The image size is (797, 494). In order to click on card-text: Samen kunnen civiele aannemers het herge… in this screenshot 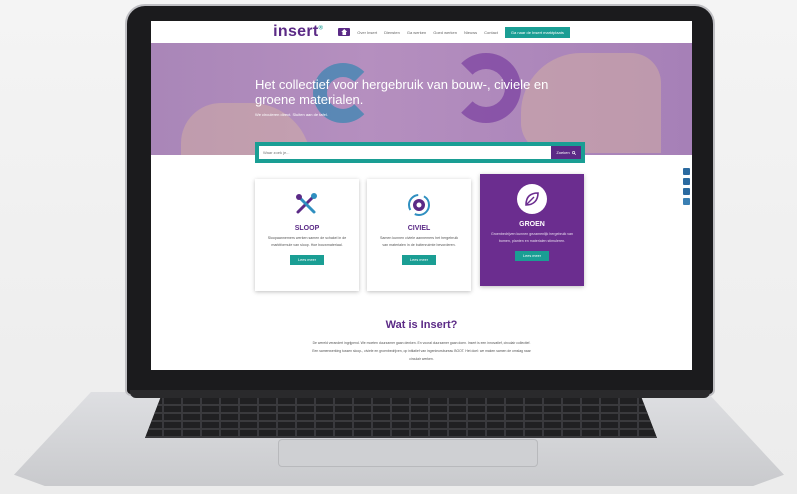, I will do `click(419, 241)`.